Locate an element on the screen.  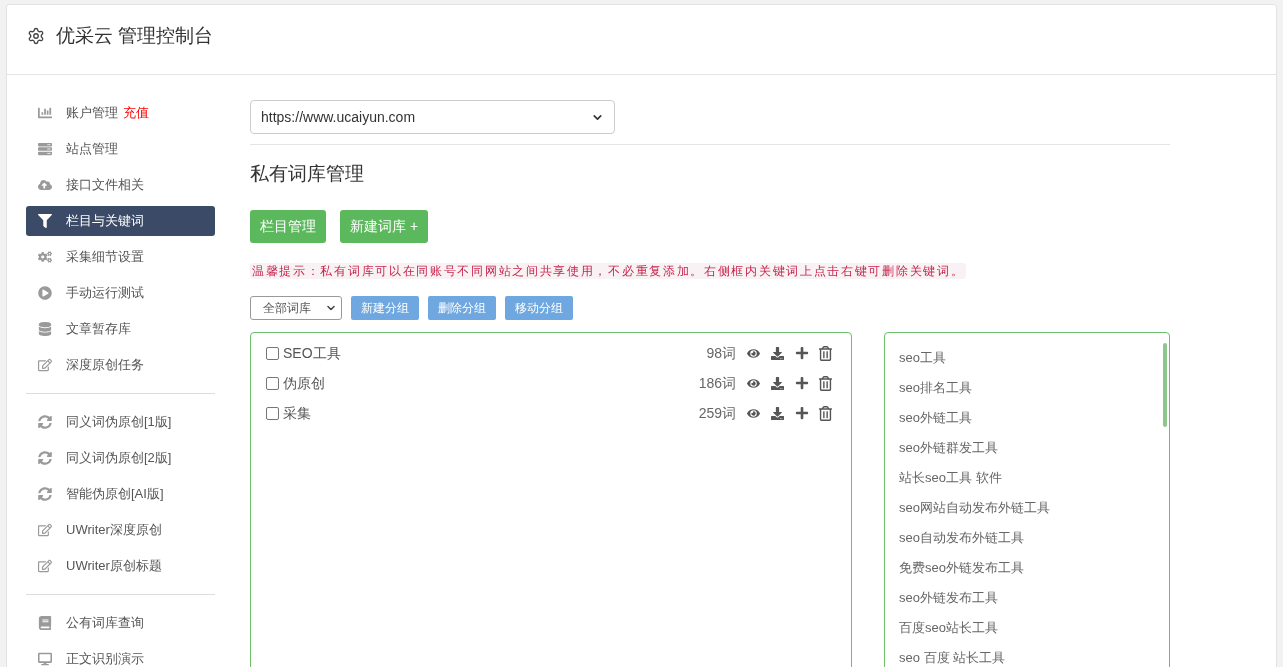
keyword-item: seo网站自动发布外链工具 is located at coordinates (974, 508).